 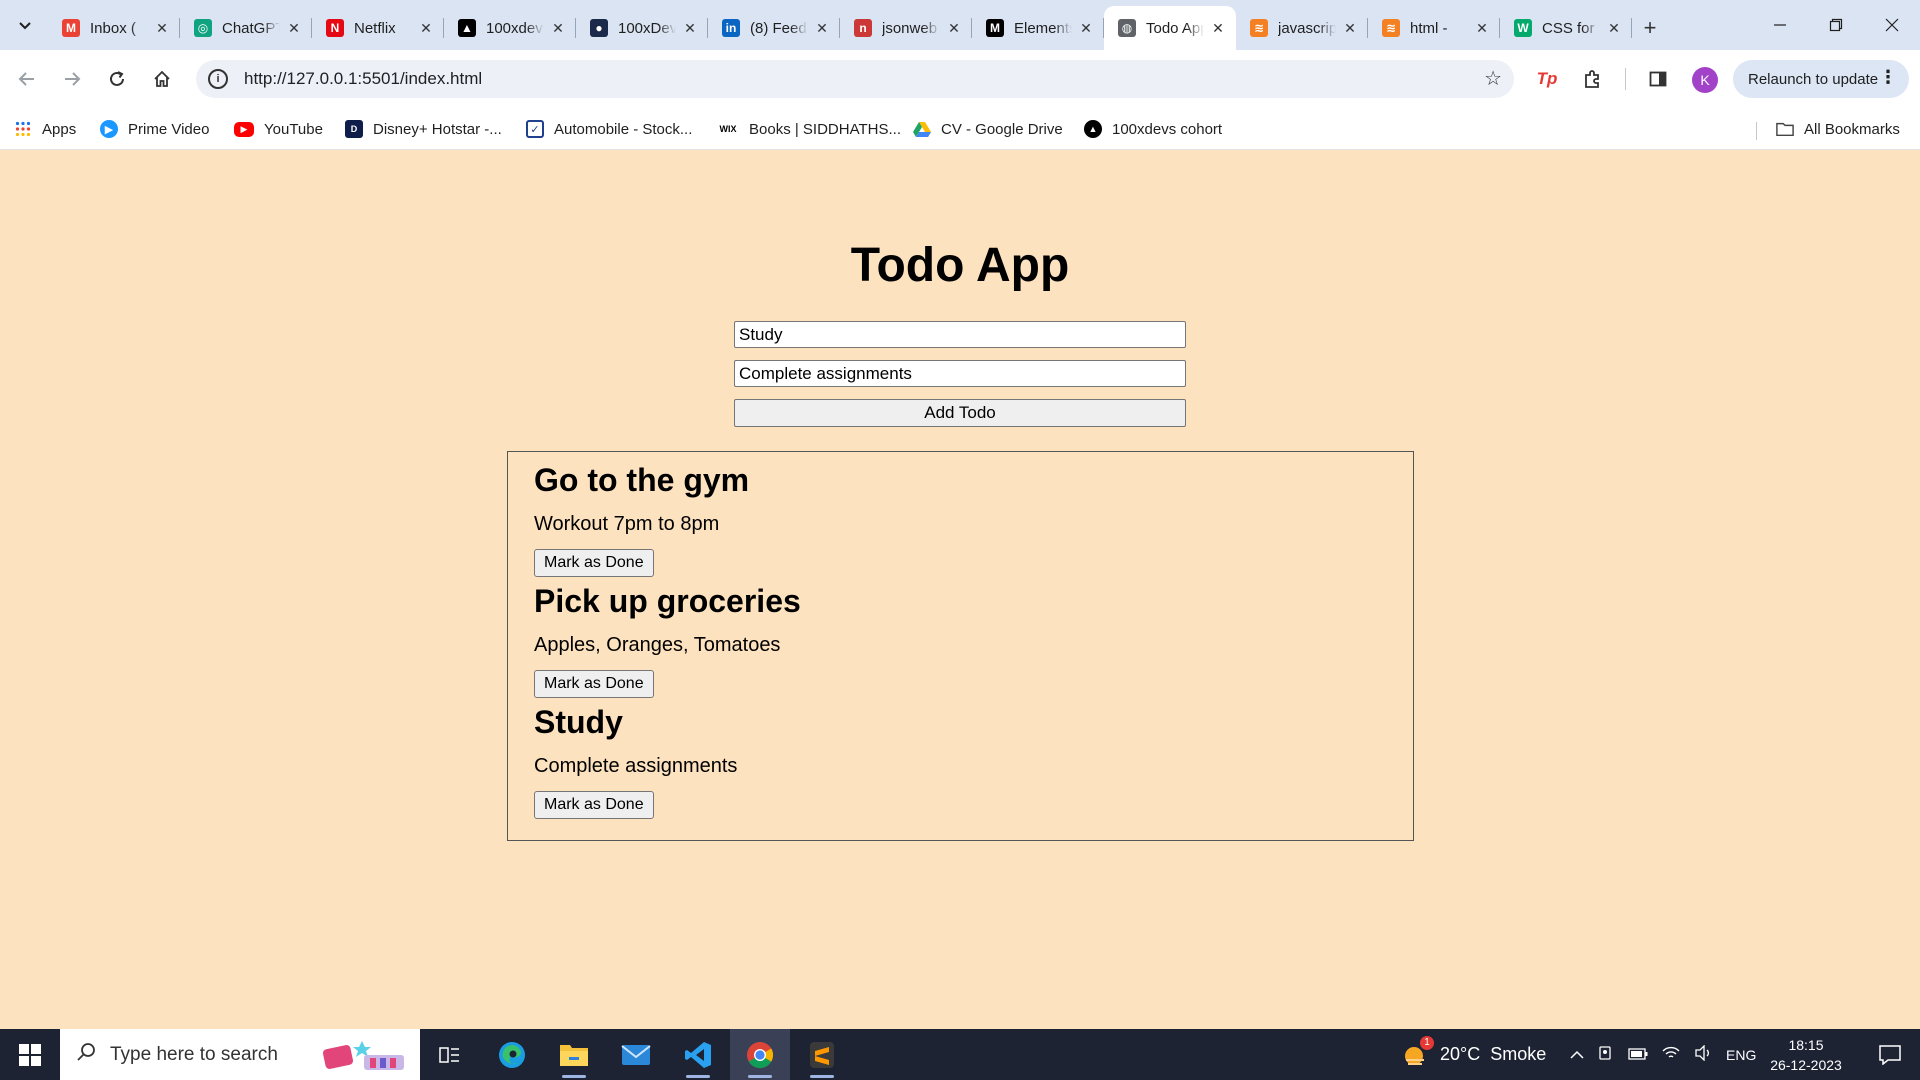 I want to click on todo-description-input, so click(x=960, y=373).